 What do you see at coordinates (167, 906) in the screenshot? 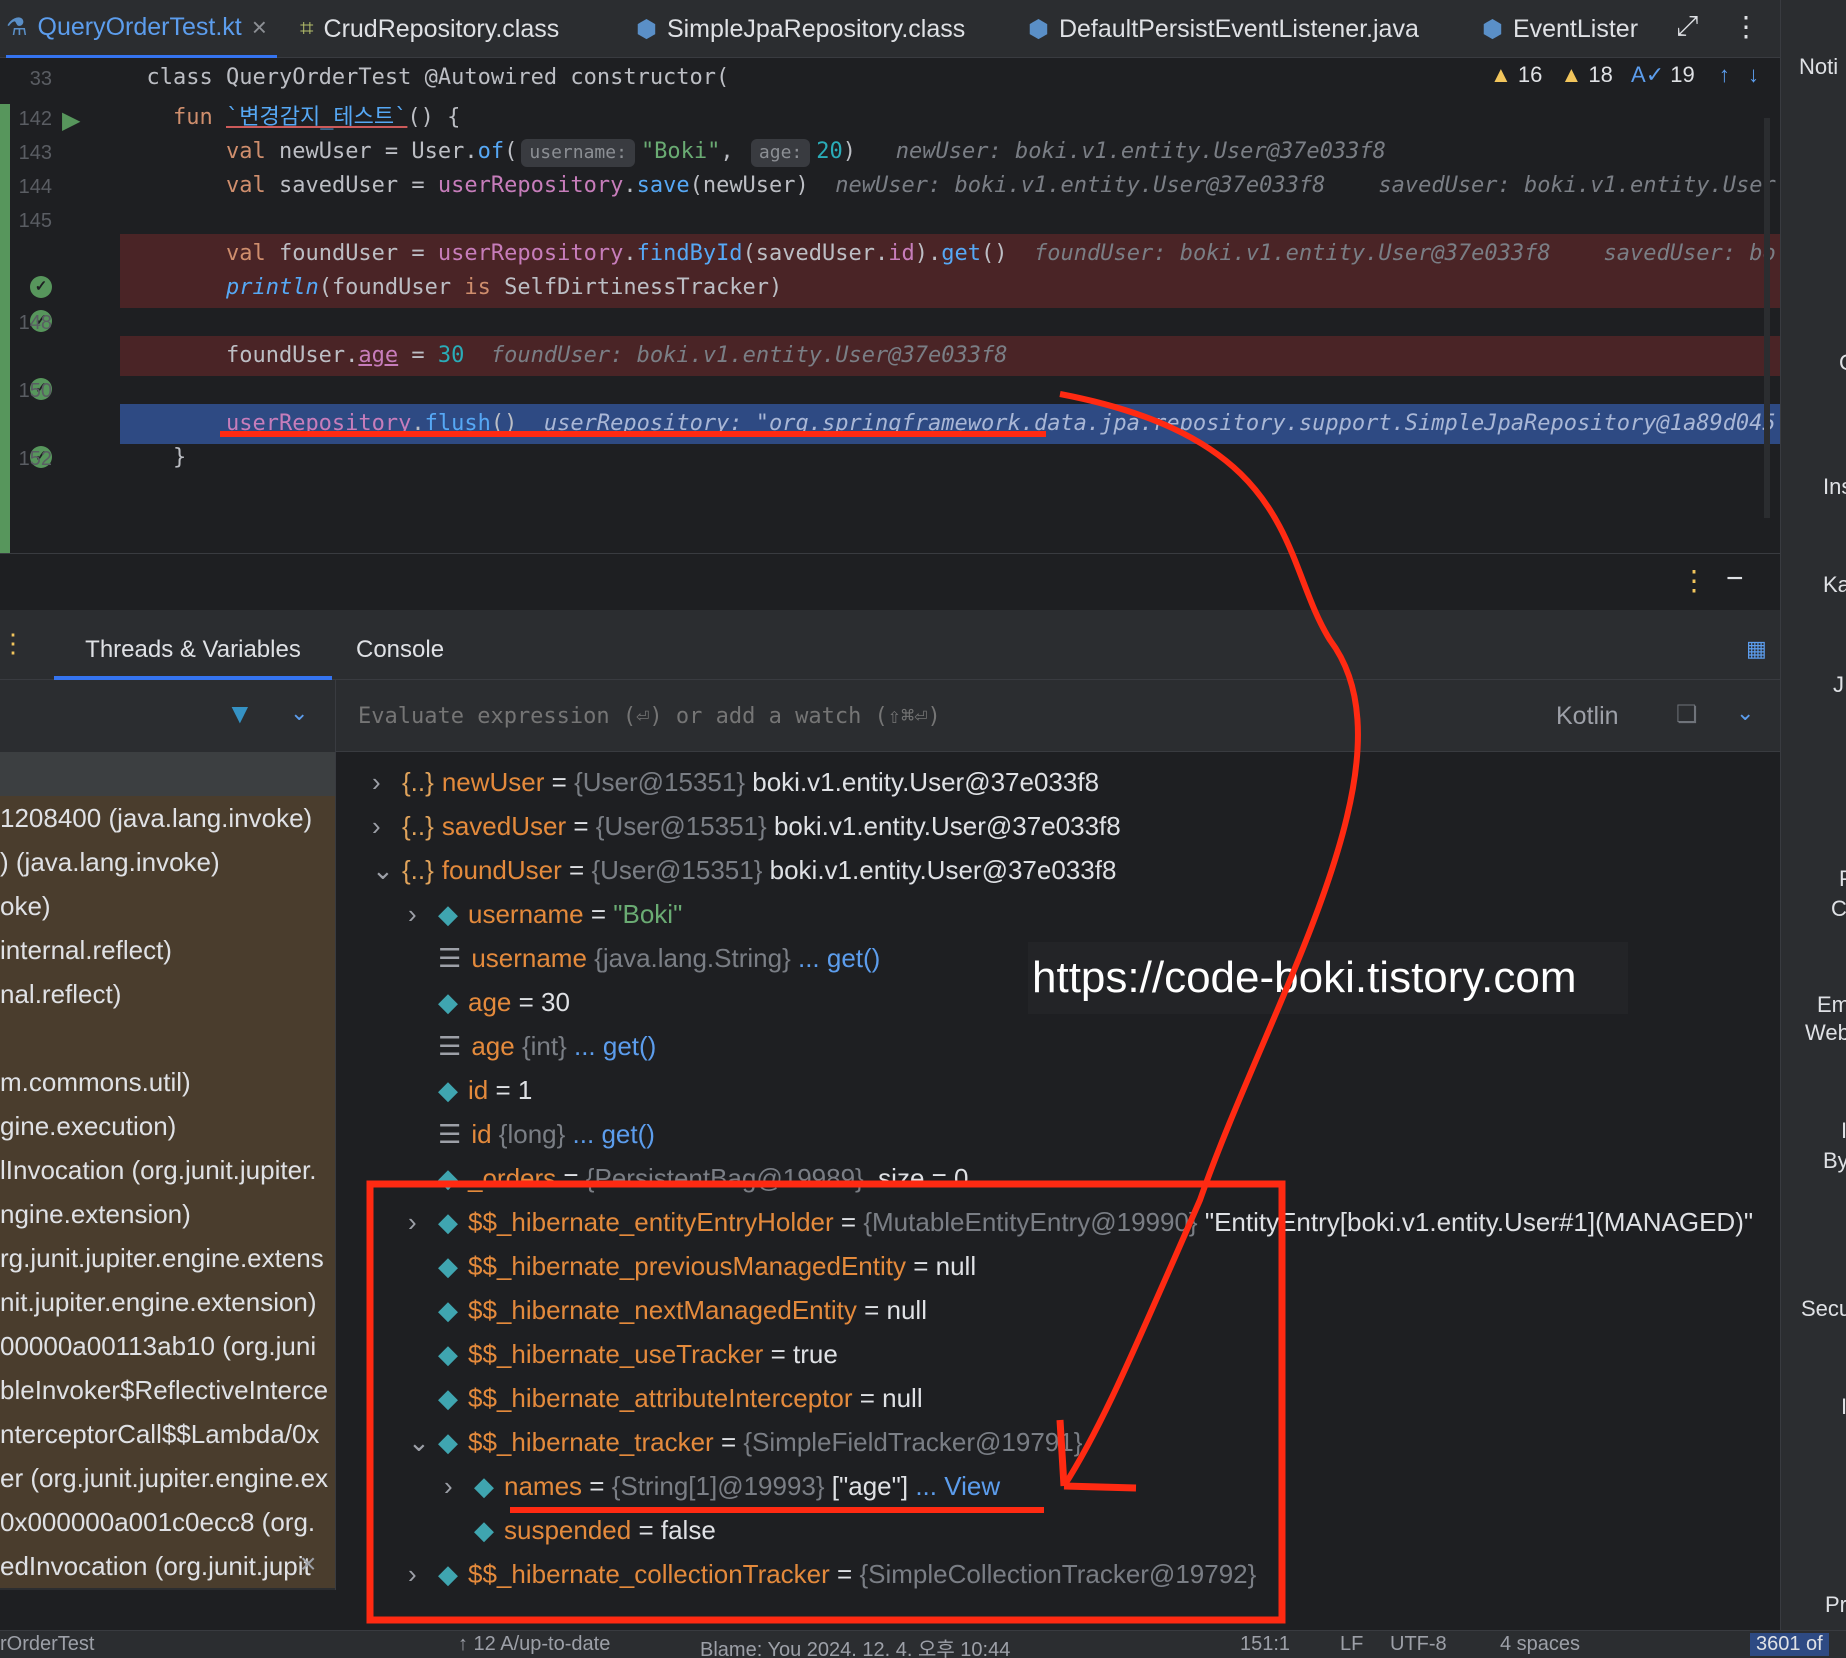
I see `stack-frame: oke)` at bounding box center [167, 906].